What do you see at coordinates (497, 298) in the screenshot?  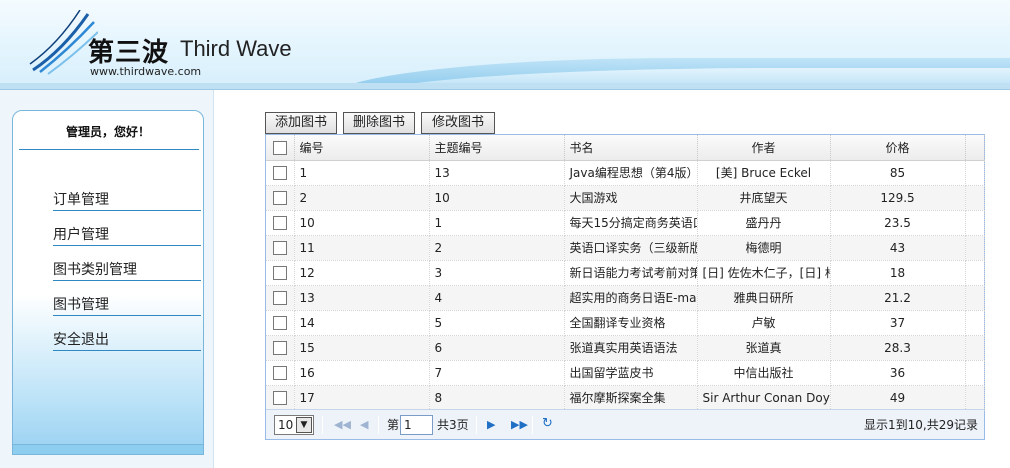 I see `cell-subject: 4` at bounding box center [497, 298].